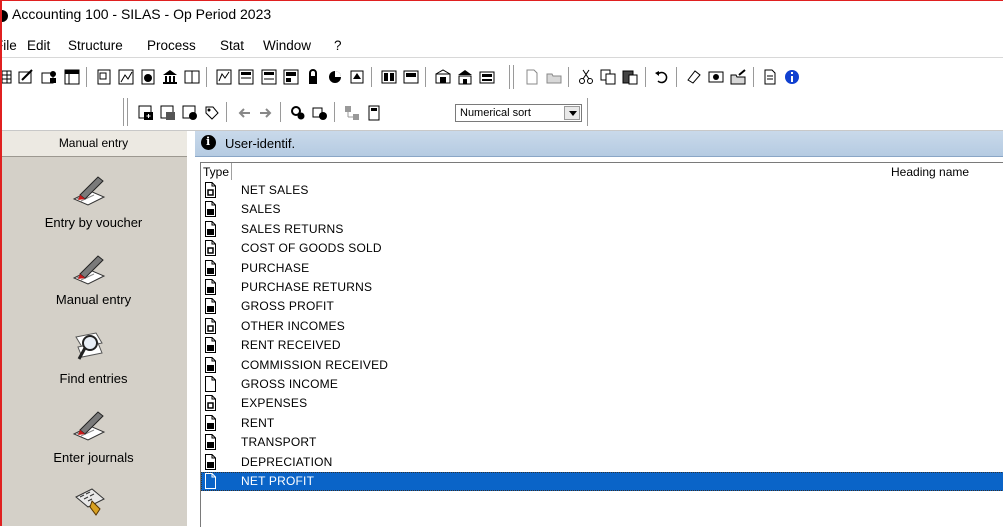 This screenshot has height=527, width=1003. What do you see at coordinates (224, 77) in the screenshot?
I see `report-icon` at bounding box center [224, 77].